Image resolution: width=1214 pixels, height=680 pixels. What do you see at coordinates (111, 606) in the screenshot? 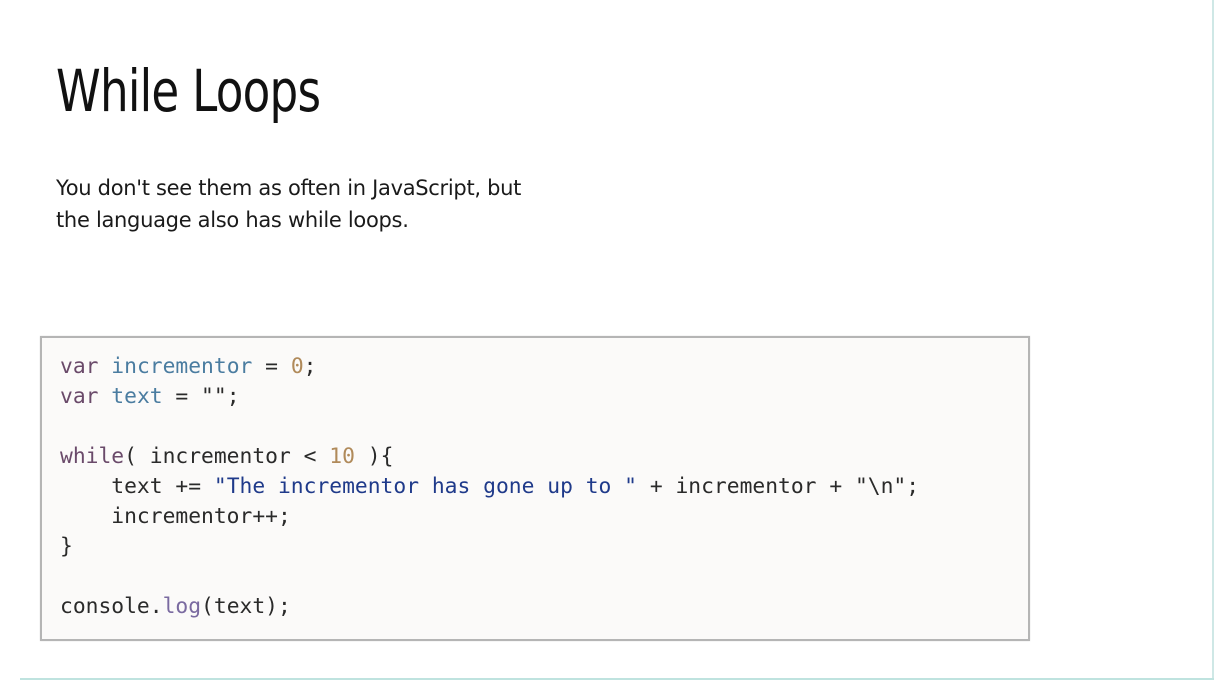
I see `code-token-plain: console.` at bounding box center [111, 606].